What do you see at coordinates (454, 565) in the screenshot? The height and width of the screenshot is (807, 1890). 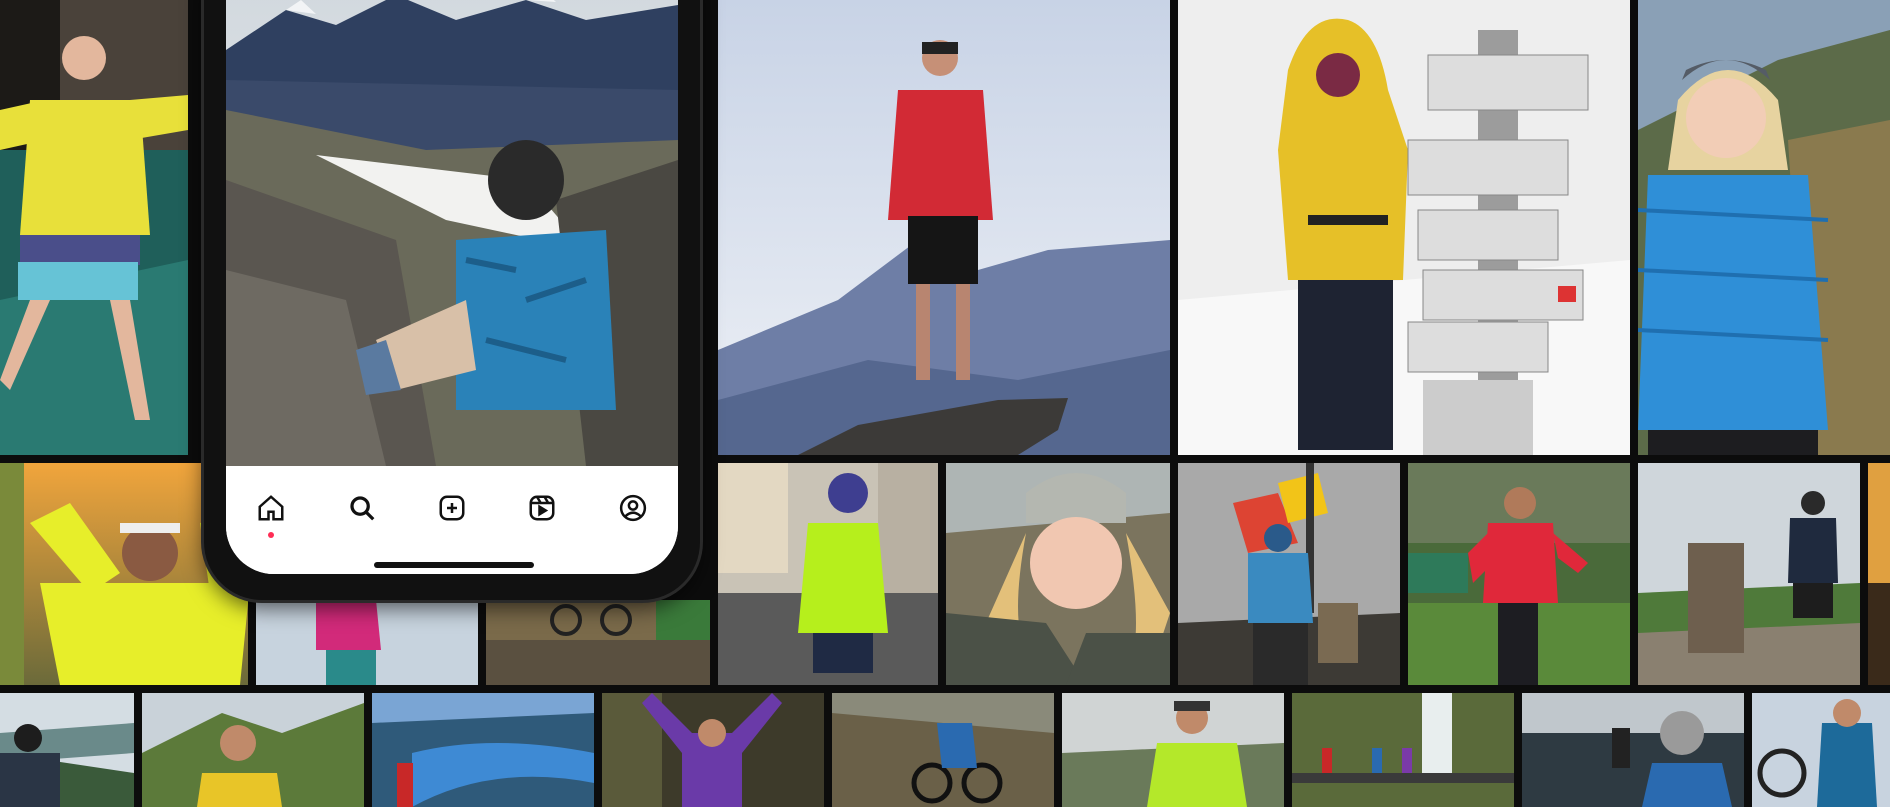 I see `home-indicator` at bounding box center [454, 565].